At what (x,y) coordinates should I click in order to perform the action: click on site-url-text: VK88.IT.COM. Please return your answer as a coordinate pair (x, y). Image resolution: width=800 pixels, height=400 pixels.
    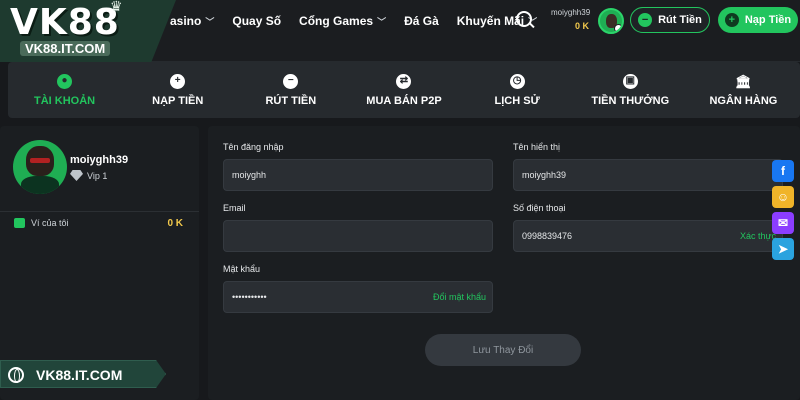
    Looking at the image, I should click on (79, 375).